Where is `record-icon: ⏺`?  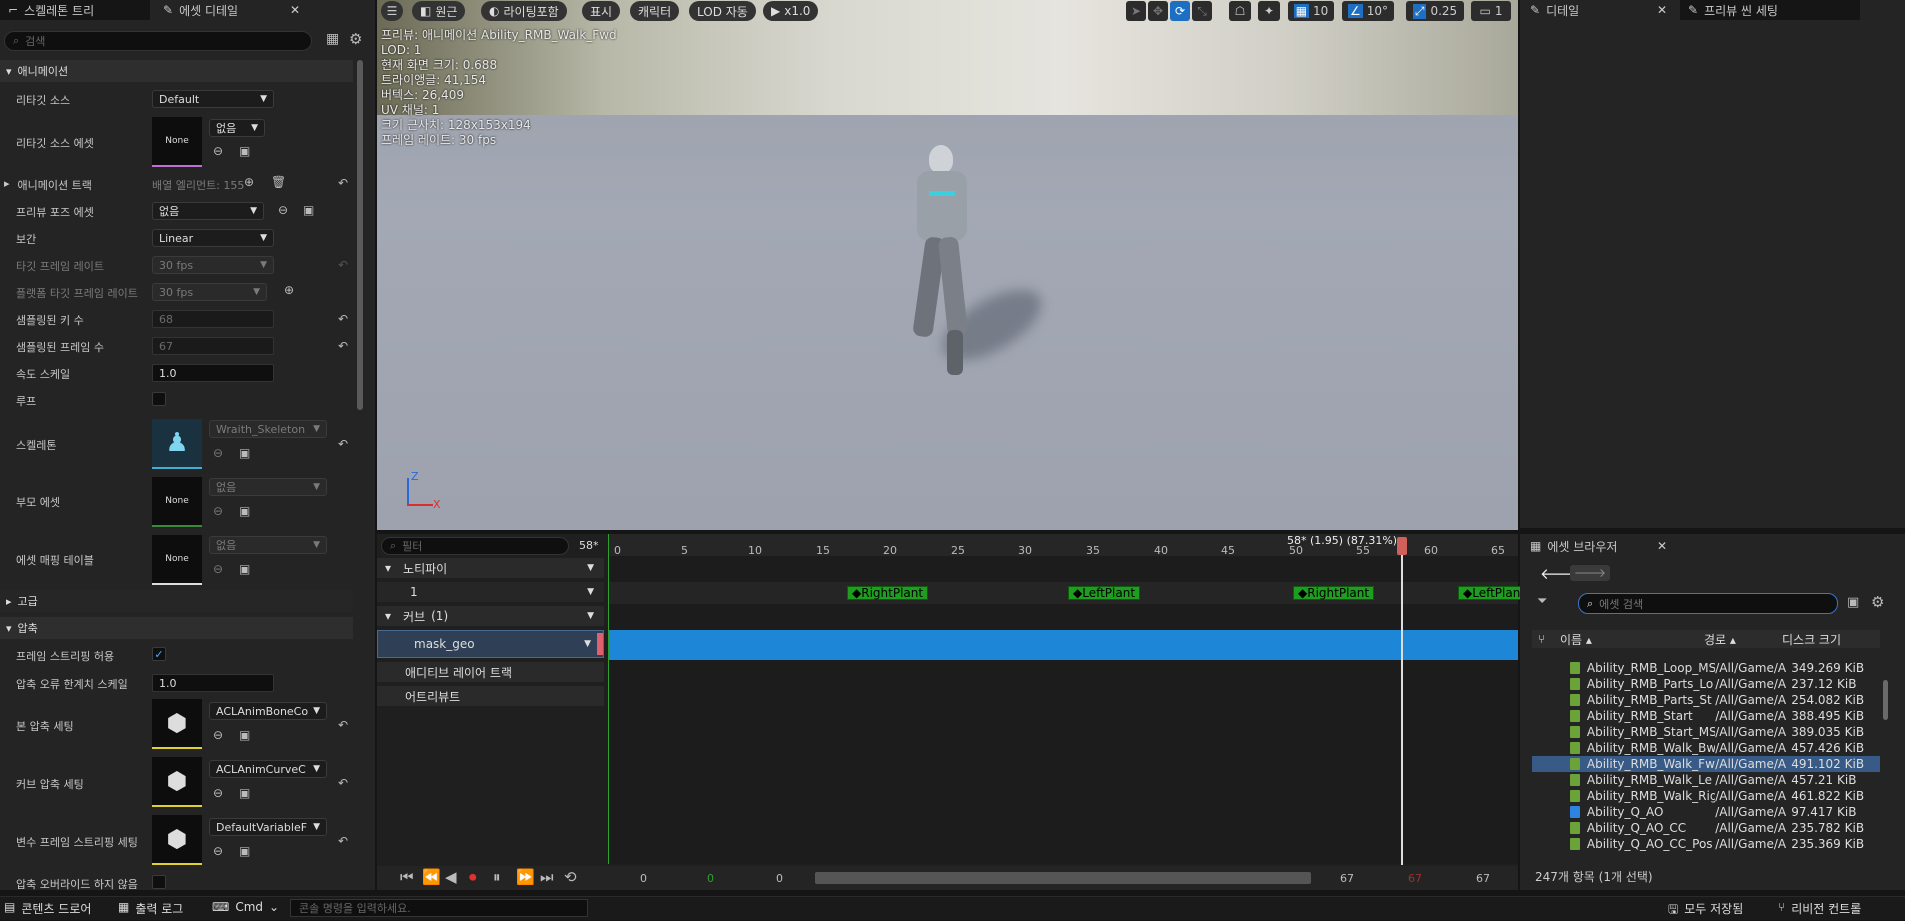
record-icon: ⏺ is located at coordinates (473, 877).